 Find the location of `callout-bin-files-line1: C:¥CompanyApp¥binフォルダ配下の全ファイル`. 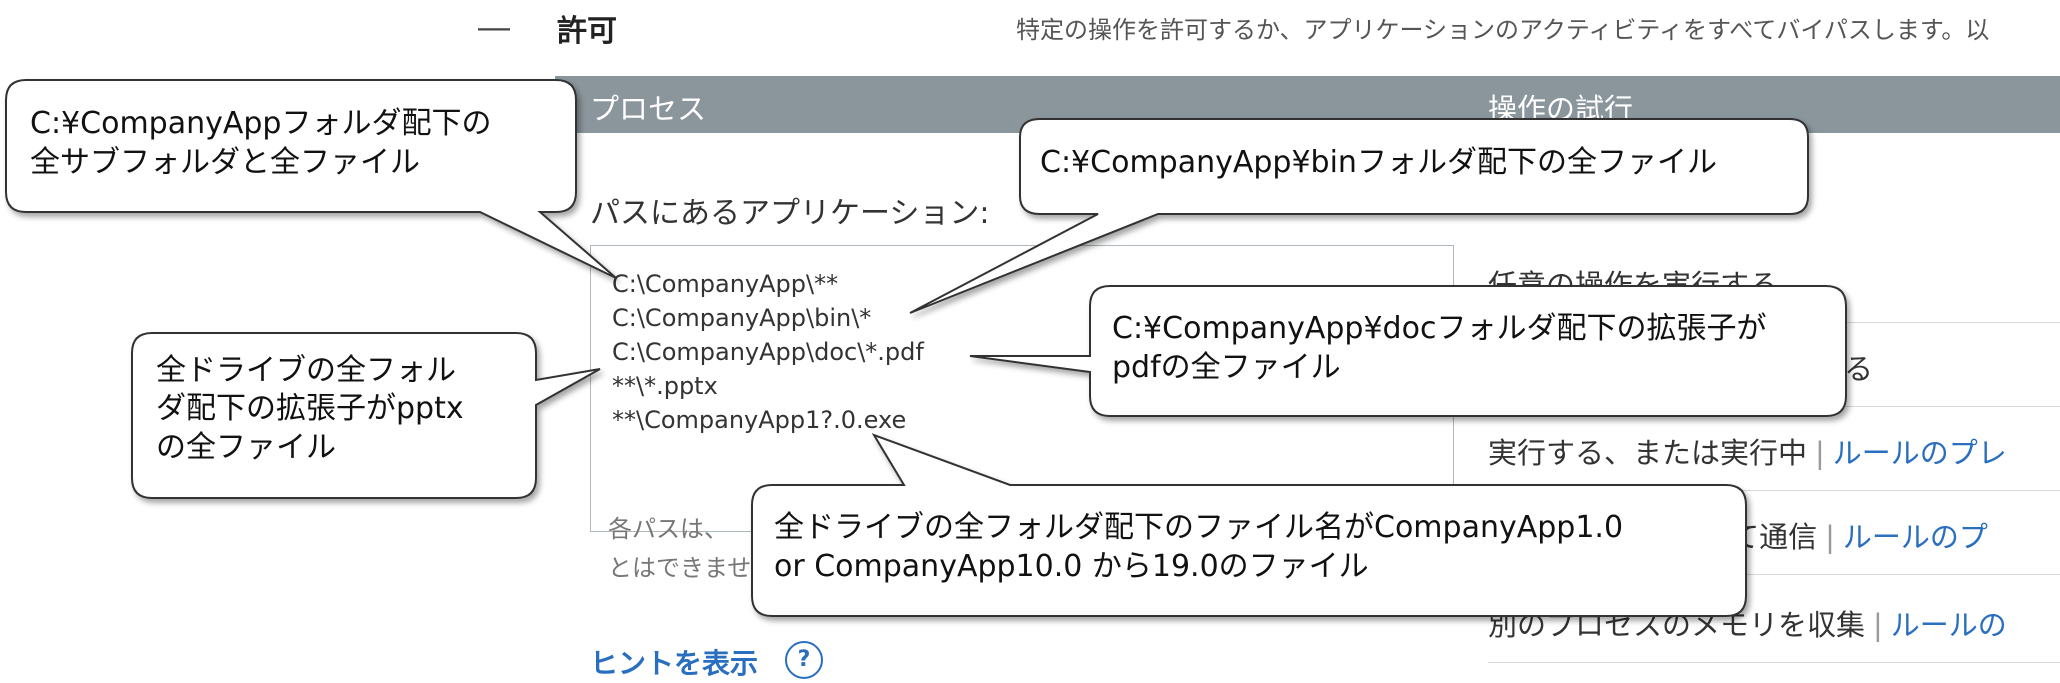

callout-bin-files-line1: C:¥CompanyApp¥binフォルダ配下の全ファイル is located at coordinates (1378, 162).